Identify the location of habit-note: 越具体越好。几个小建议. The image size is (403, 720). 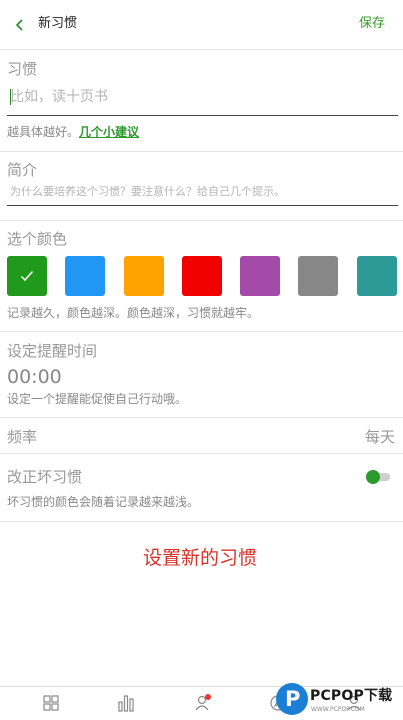
(73, 132).